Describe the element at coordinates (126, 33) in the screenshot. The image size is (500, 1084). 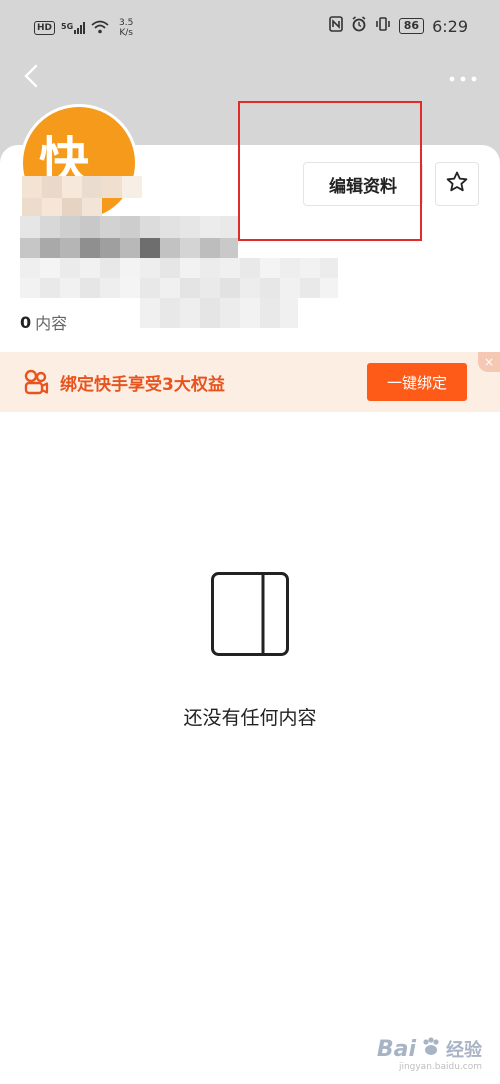
I see `speed-unit: K/s` at that location.